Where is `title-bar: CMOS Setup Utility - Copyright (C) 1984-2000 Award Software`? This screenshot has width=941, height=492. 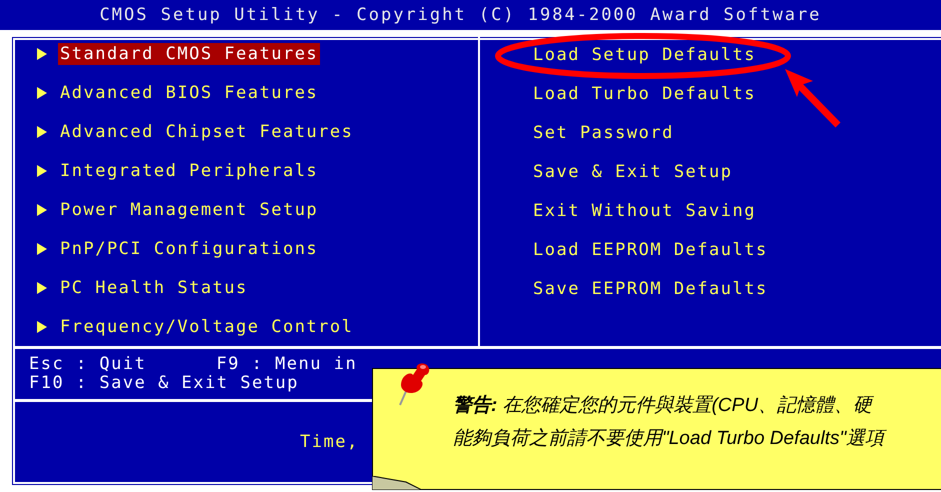 title-bar: CMOS Setup Utility - Copyright (C) 1984-2000 Award Software is located at coordinates (470, 15).